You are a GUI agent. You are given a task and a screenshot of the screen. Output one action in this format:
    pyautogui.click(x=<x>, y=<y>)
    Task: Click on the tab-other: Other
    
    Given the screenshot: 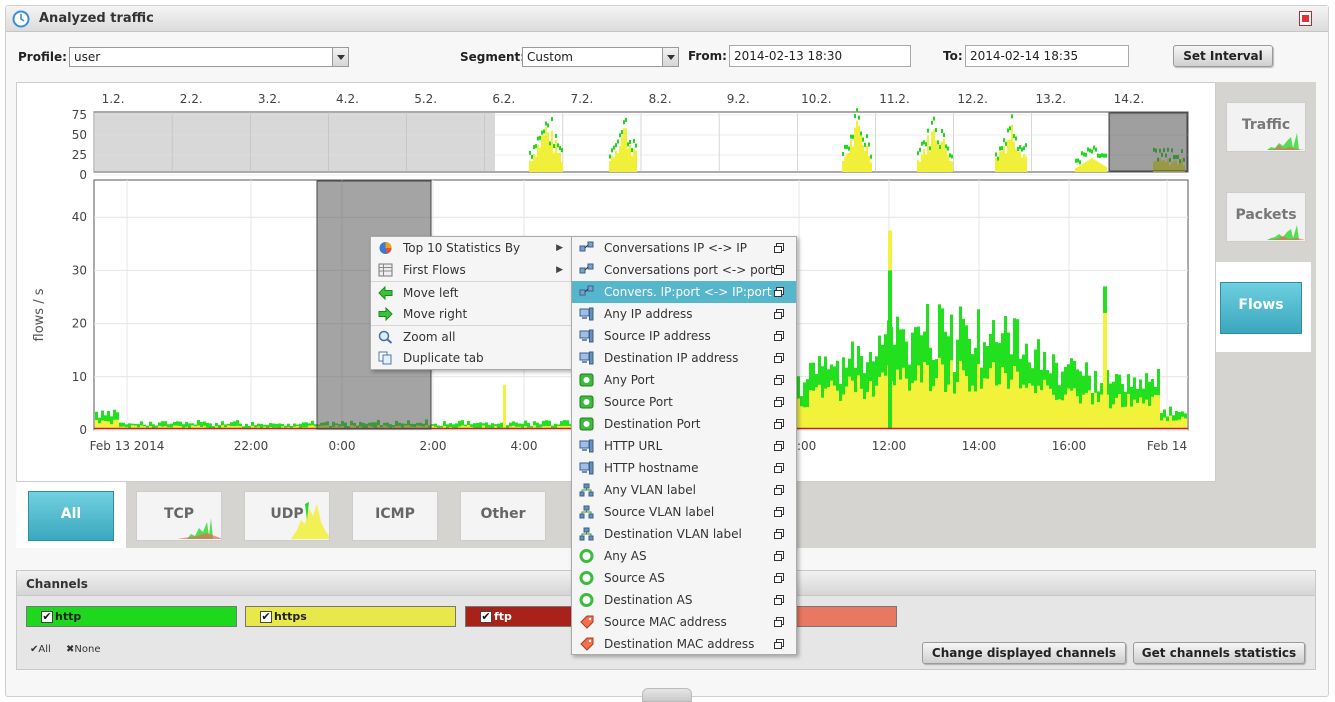 What is the action you would take?
    pyautogui.click(x=503, y=516)
    